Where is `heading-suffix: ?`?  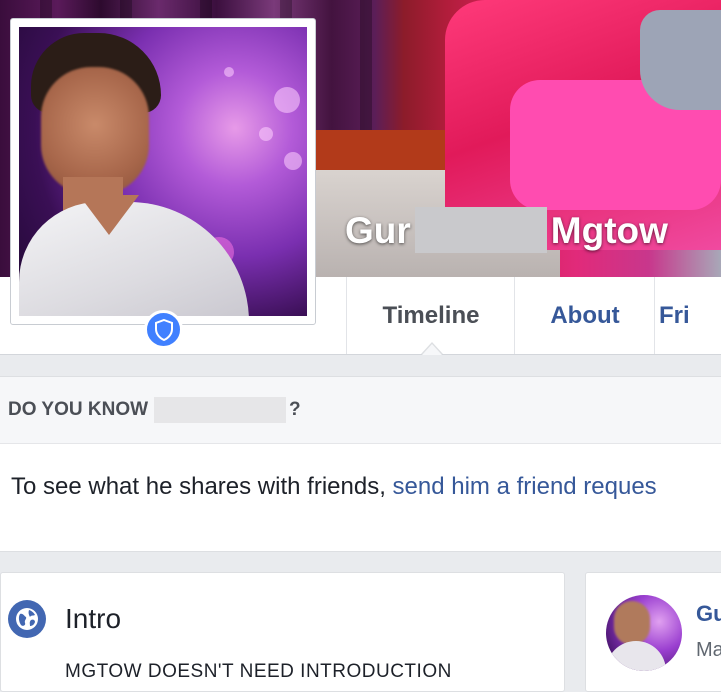
heading-suffix: ? is located at coordinates (295, 409).